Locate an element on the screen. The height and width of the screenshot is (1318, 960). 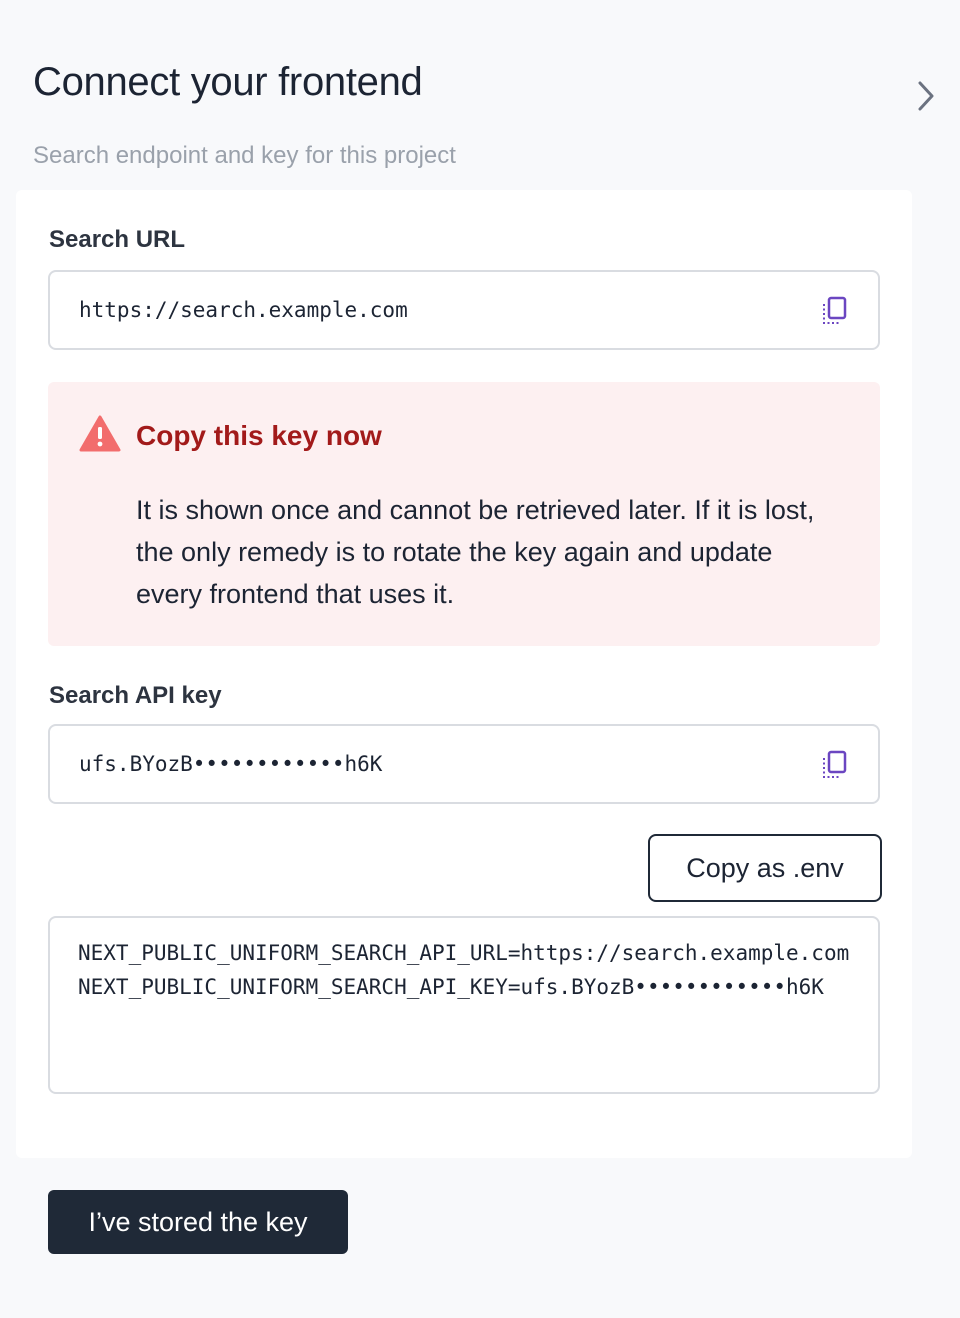
api-key-value: ufs.BYozB••••••••••••h6K is located at coordinates (231, 764).